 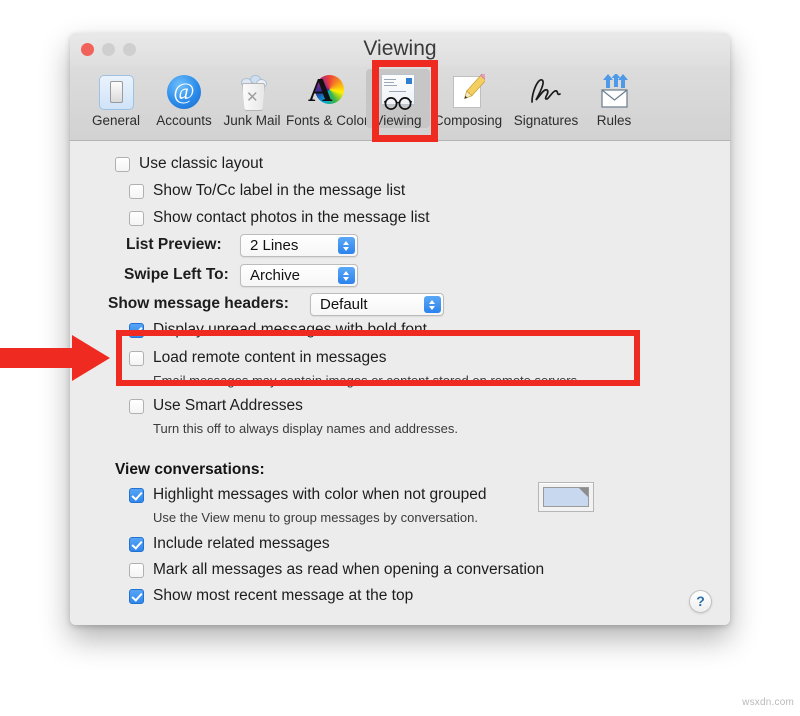 What do you see at coordinates (252, 120) in the screenshot?
I see `tab-junk-mail-label: Junk Mail` at bounding box center [252, 120].